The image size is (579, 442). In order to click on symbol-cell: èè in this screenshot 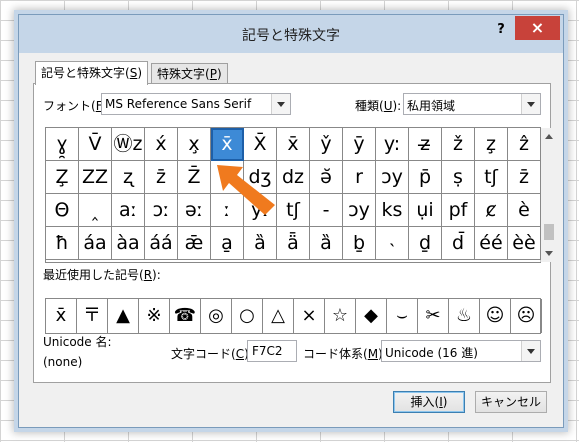, I will do `click(524, 243)`.